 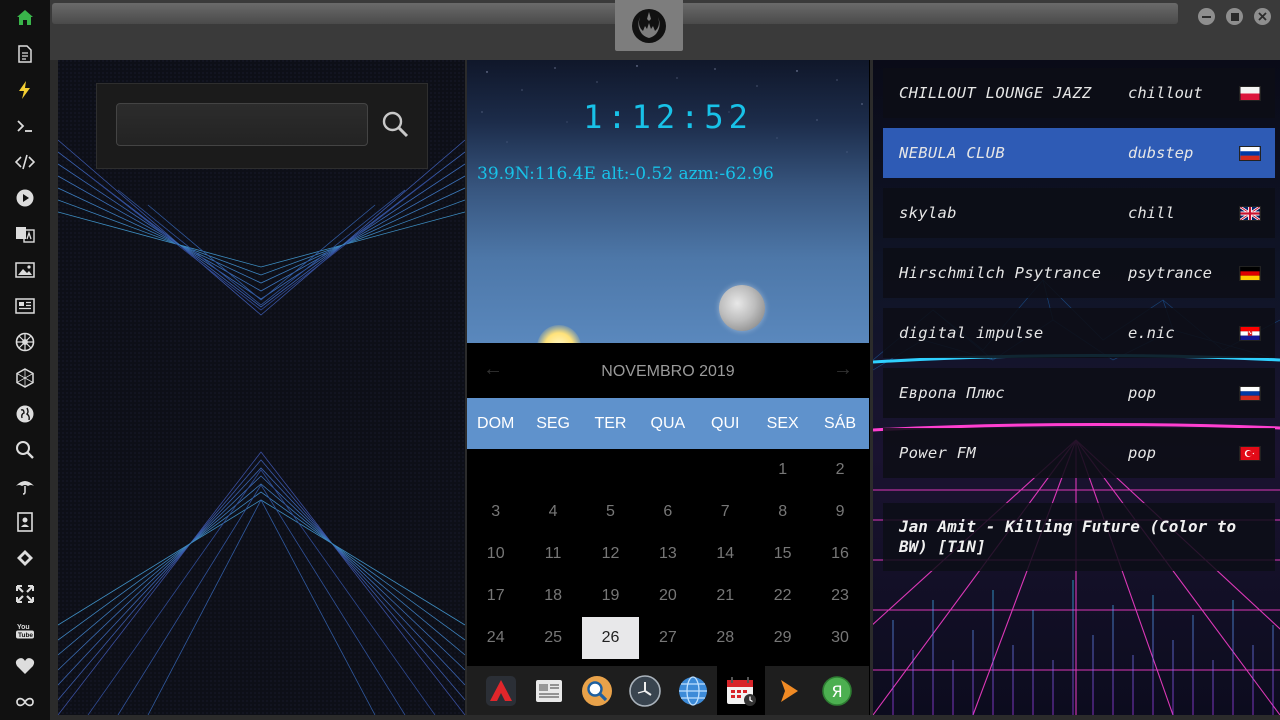 I want to click on calendar-week: 17 18 19 20 21 22 23, so click(x=668, y=596).